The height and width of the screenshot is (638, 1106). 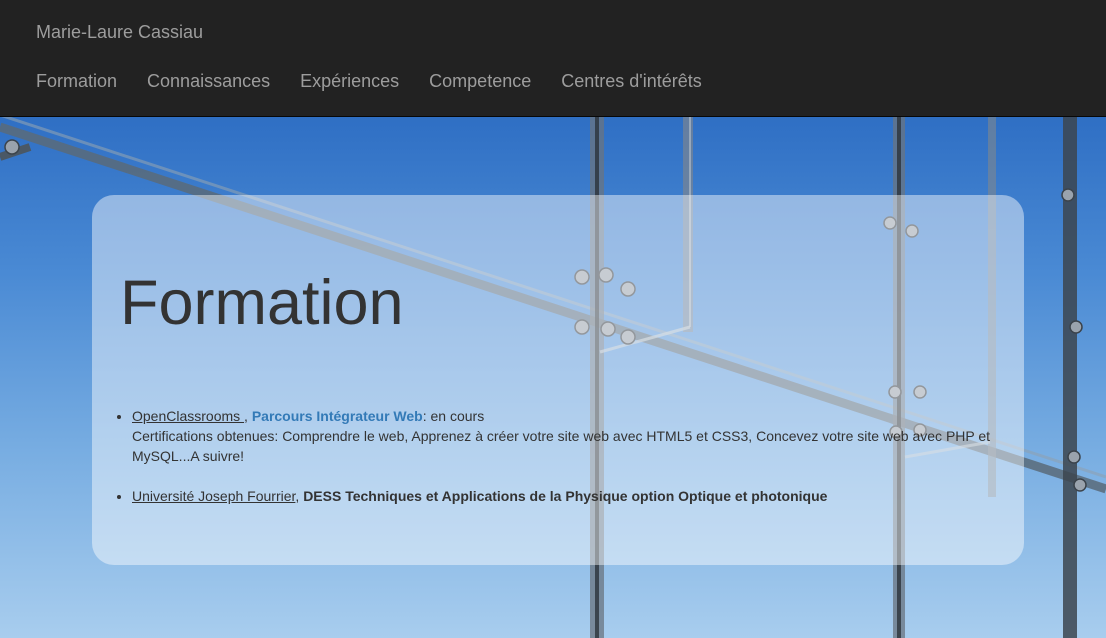 I want to click on nav-link-competence: Competence, so click(x=480, y=81).